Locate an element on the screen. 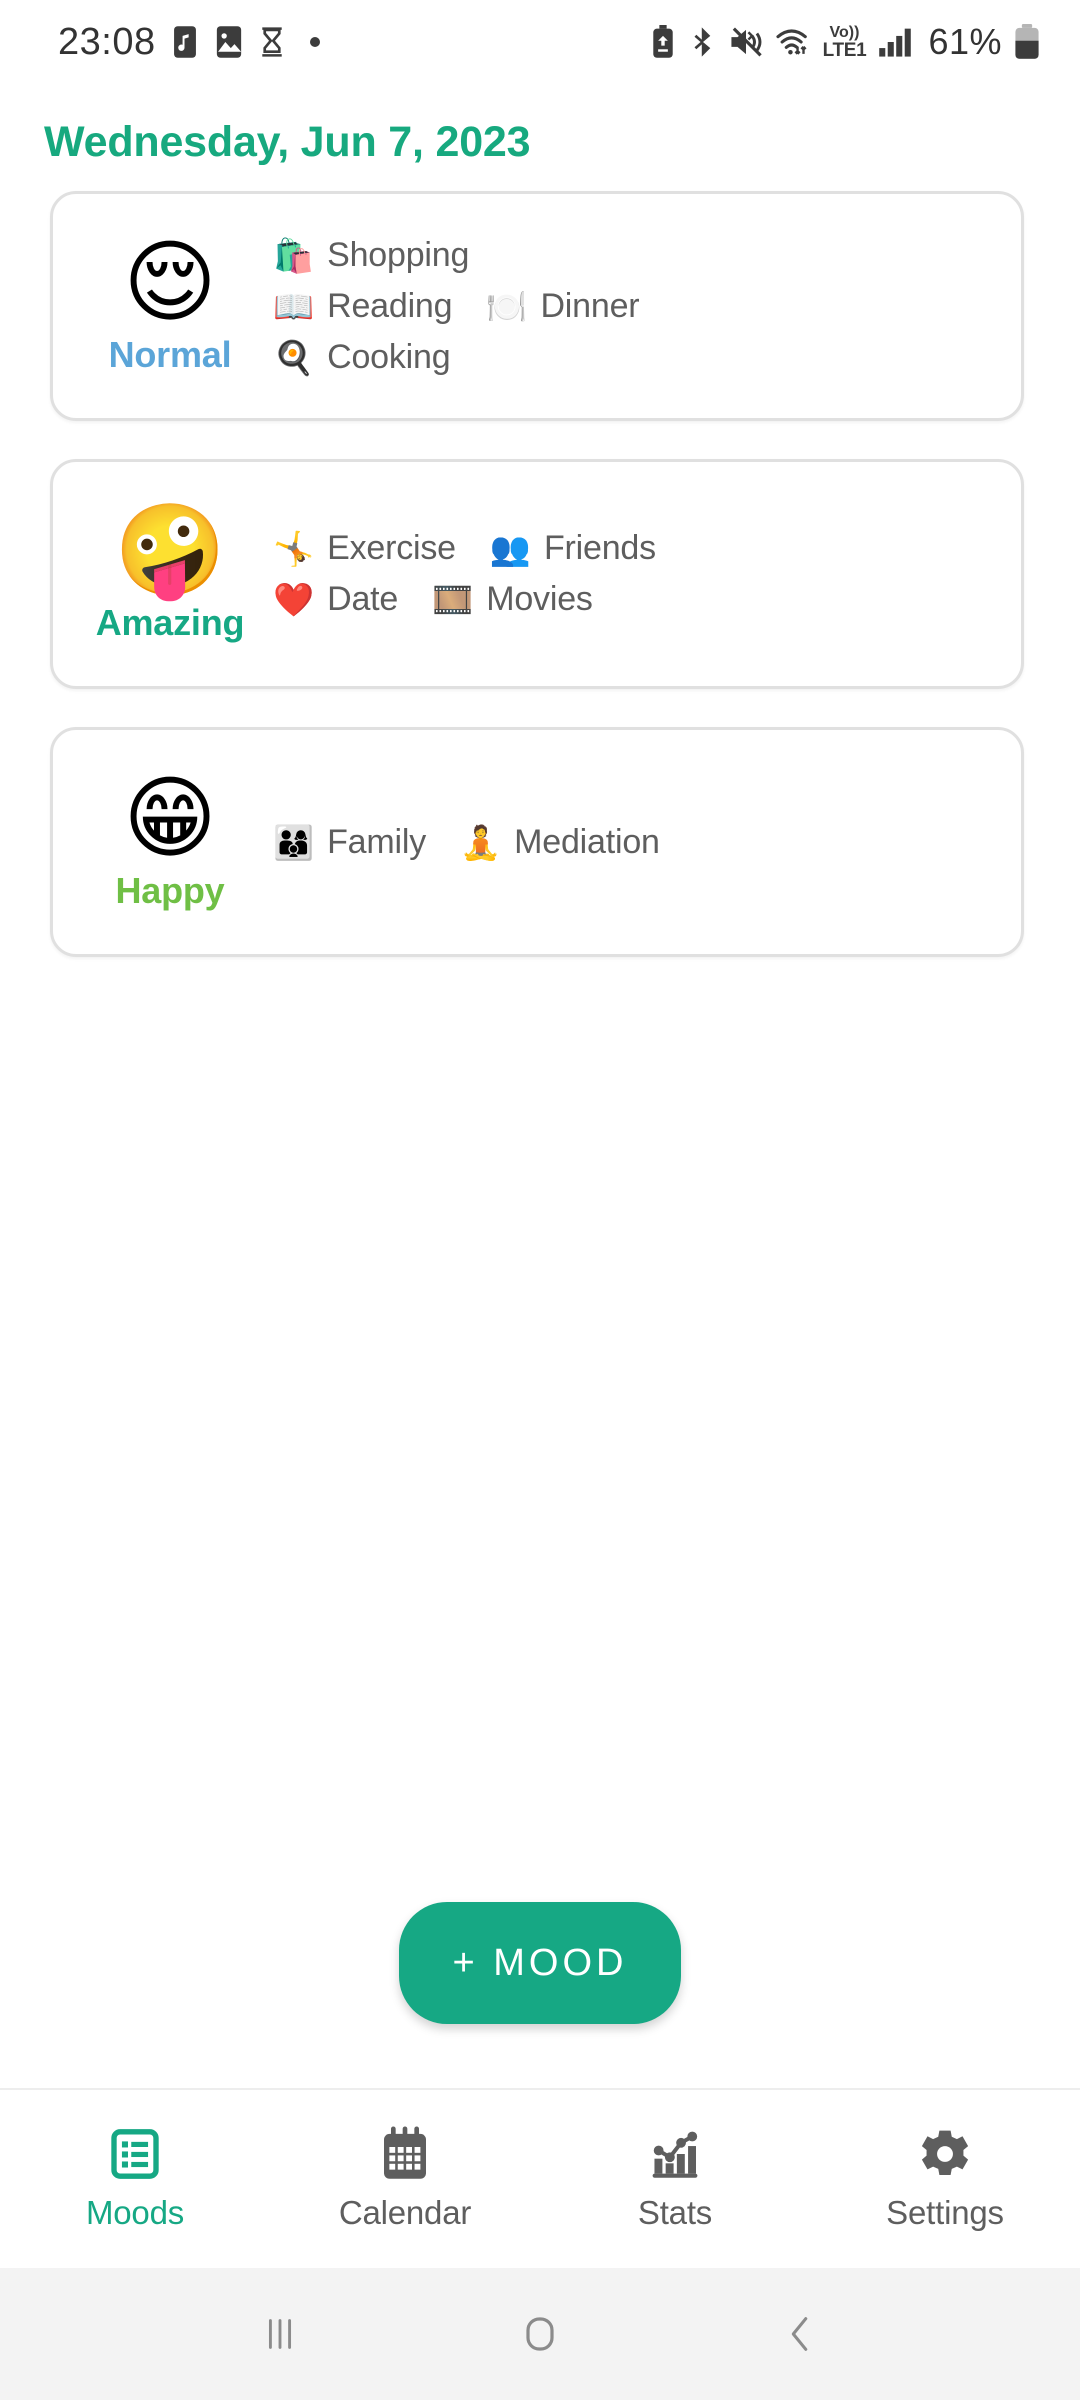 The width and height of the screenshot is (1080, 2400). bluetooth-icon is located at coordinates (703, 42).